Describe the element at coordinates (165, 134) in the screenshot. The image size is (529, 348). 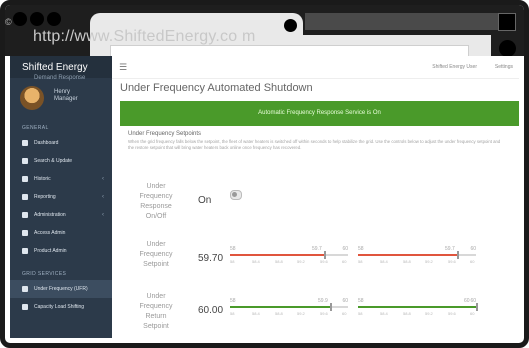
I see `section-title: Under Frequency Setpoints` at that location.